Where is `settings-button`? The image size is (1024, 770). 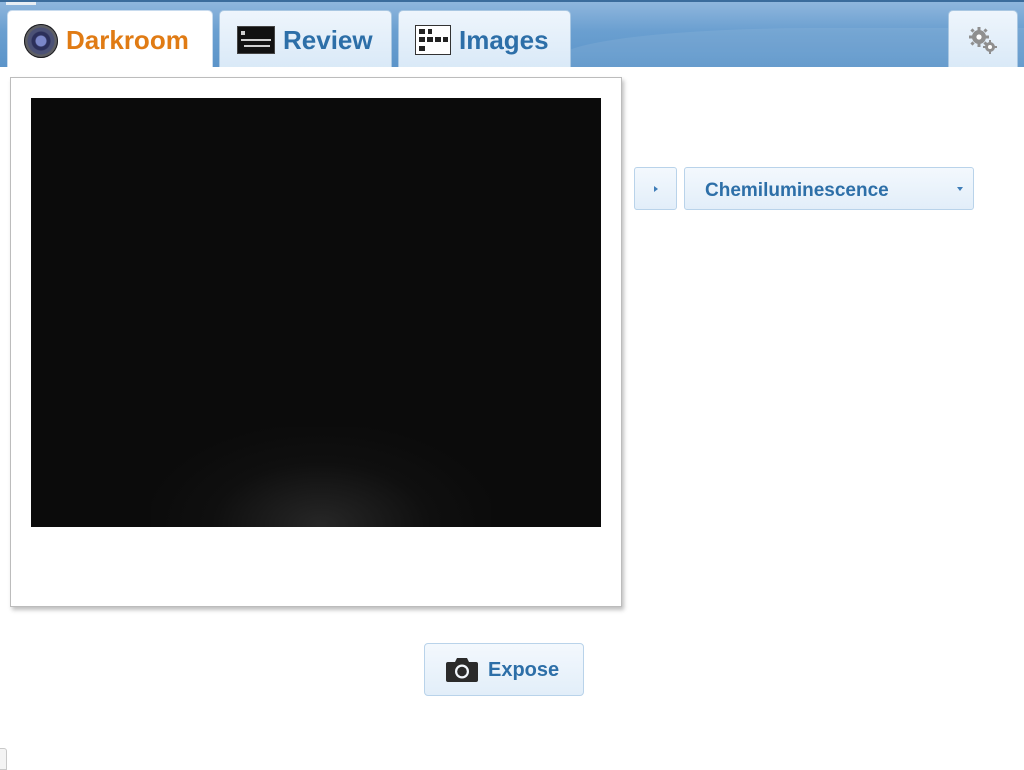 settings-button is located at coordinates (983, 38).